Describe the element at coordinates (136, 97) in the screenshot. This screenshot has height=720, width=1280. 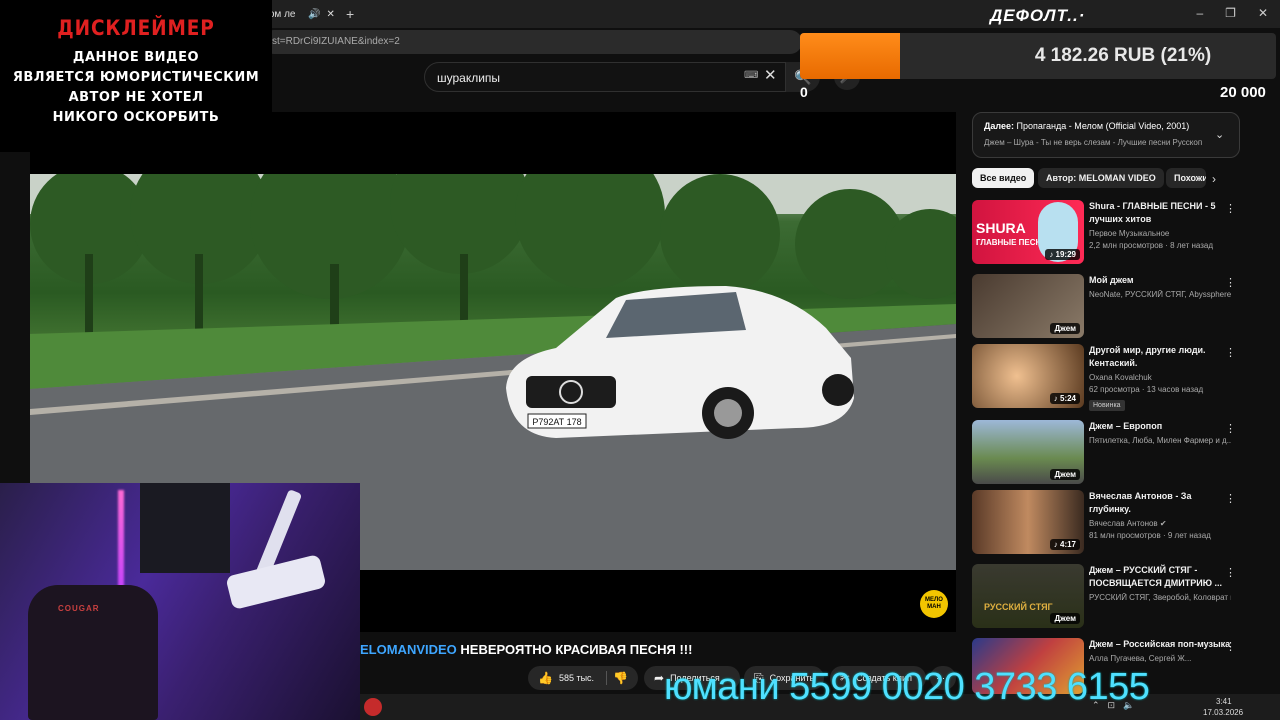
I see `disclaimer-line: АВТОР НЕ ХОТЕЛ` at that location.